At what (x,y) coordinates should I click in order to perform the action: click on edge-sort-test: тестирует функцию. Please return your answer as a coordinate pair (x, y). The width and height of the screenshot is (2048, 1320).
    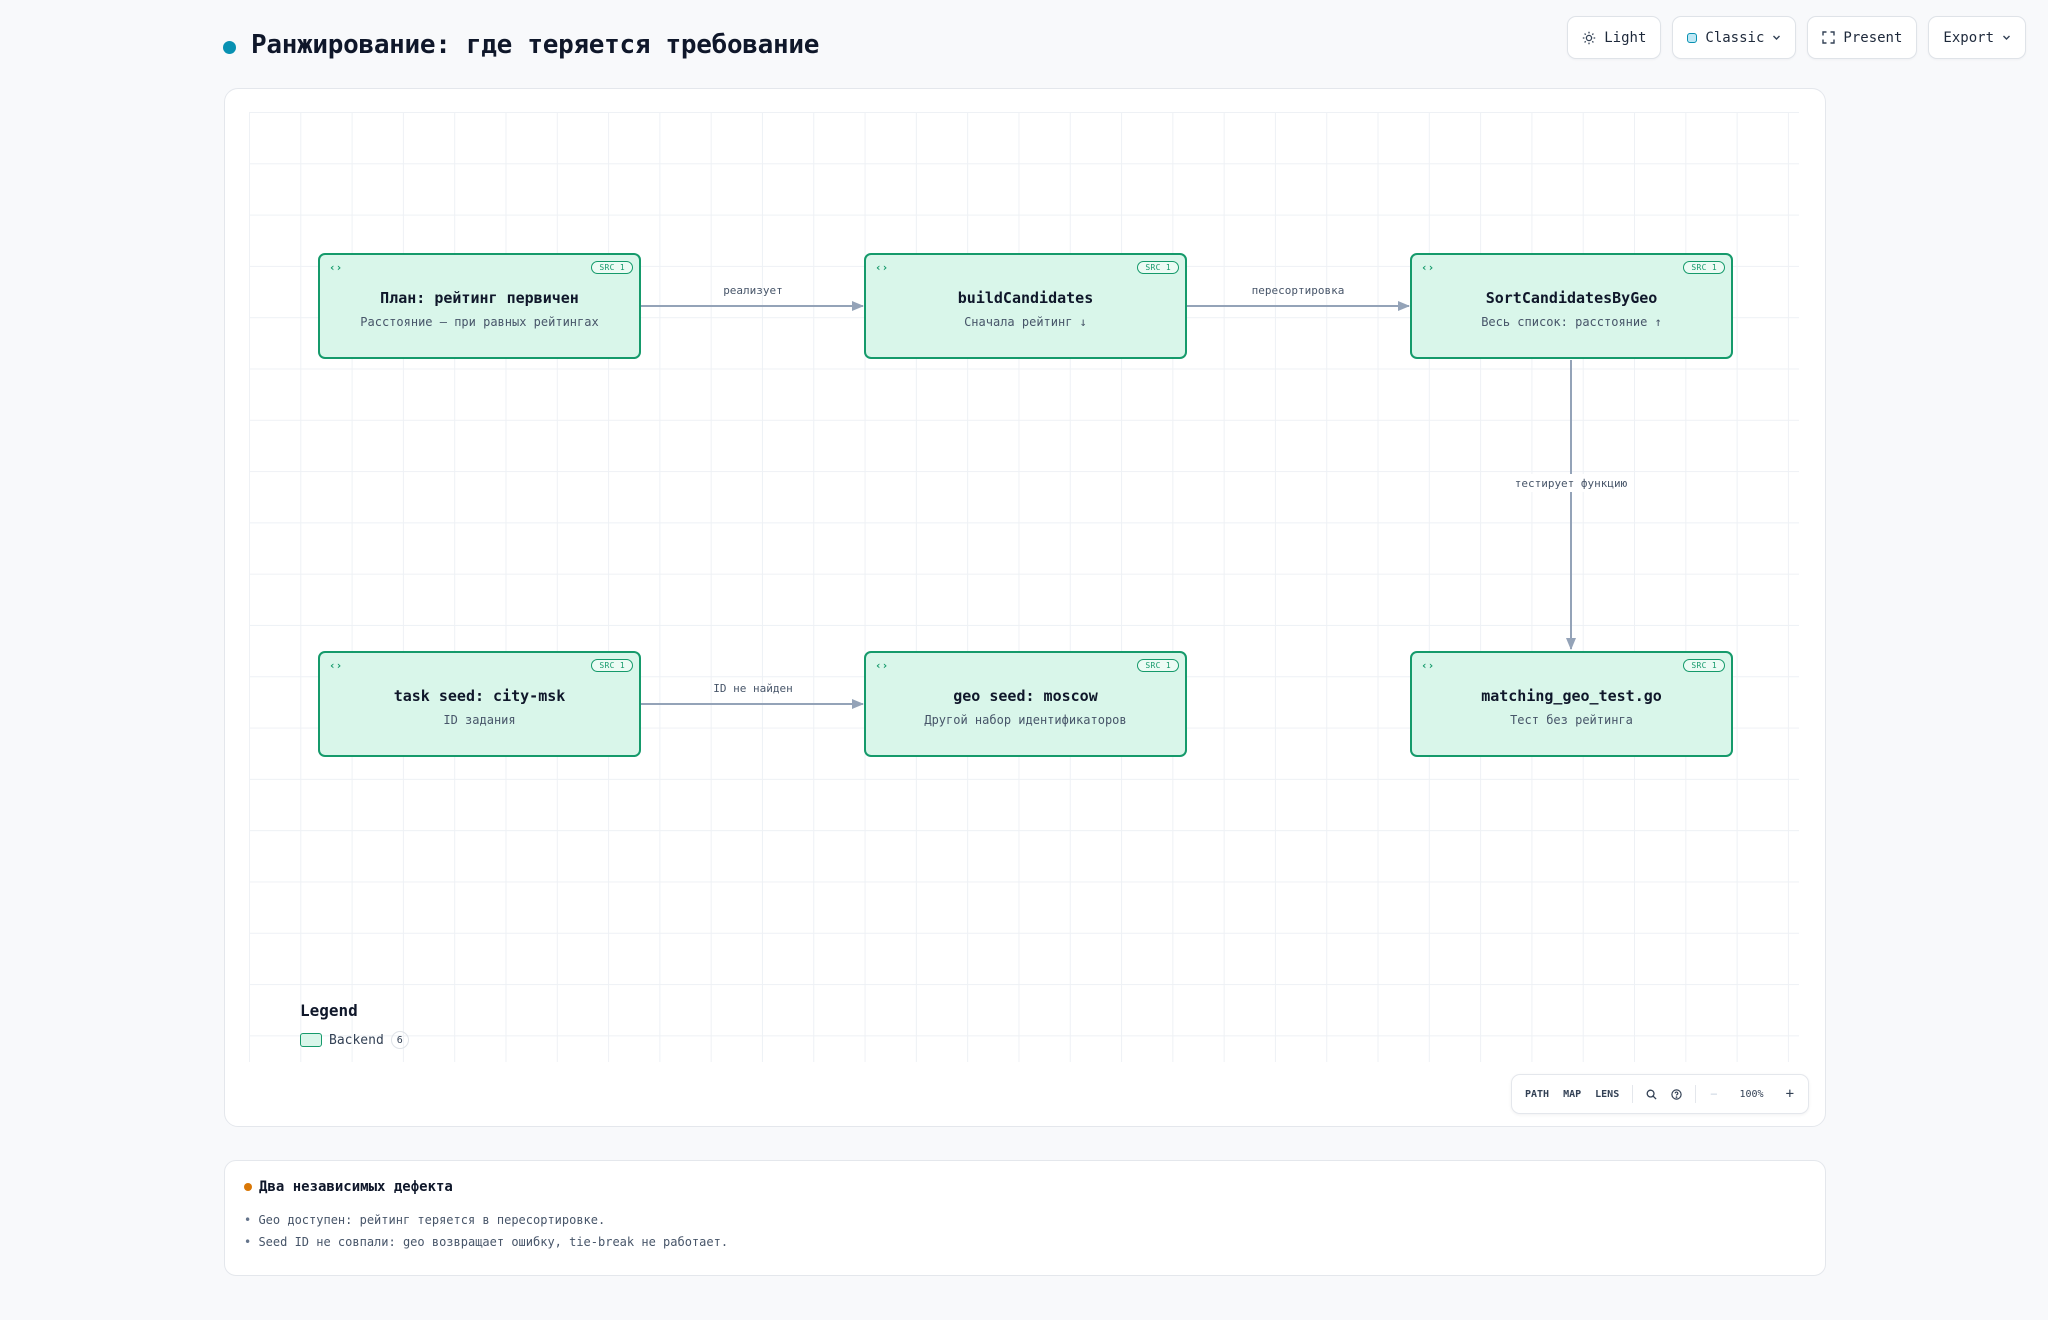
    Looking at the image, I should click on (1571, 505).